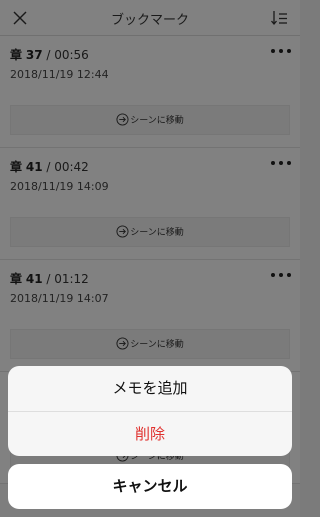 Image resolution: width=320 pixels, height=517 pixels. I want to click on cancel-button: キャンセル, so click(150, 486).